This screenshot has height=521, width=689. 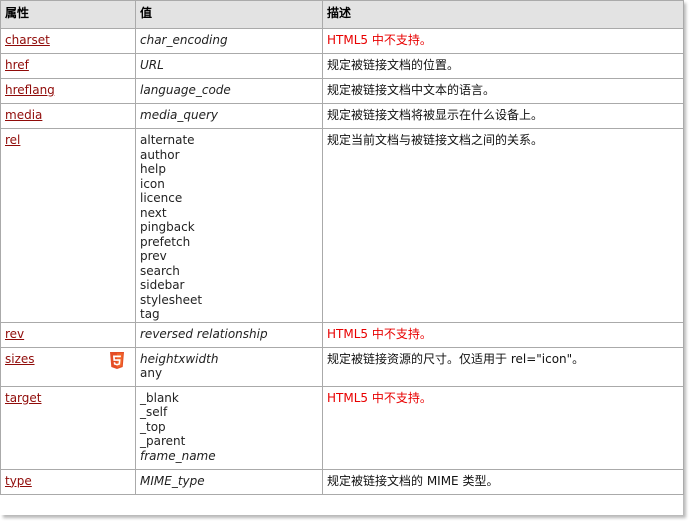 What do you see at coordinates (229, 366) in the screenshot?
I see `value-cell: heightxwidth any` at bounding box center [229, 366].